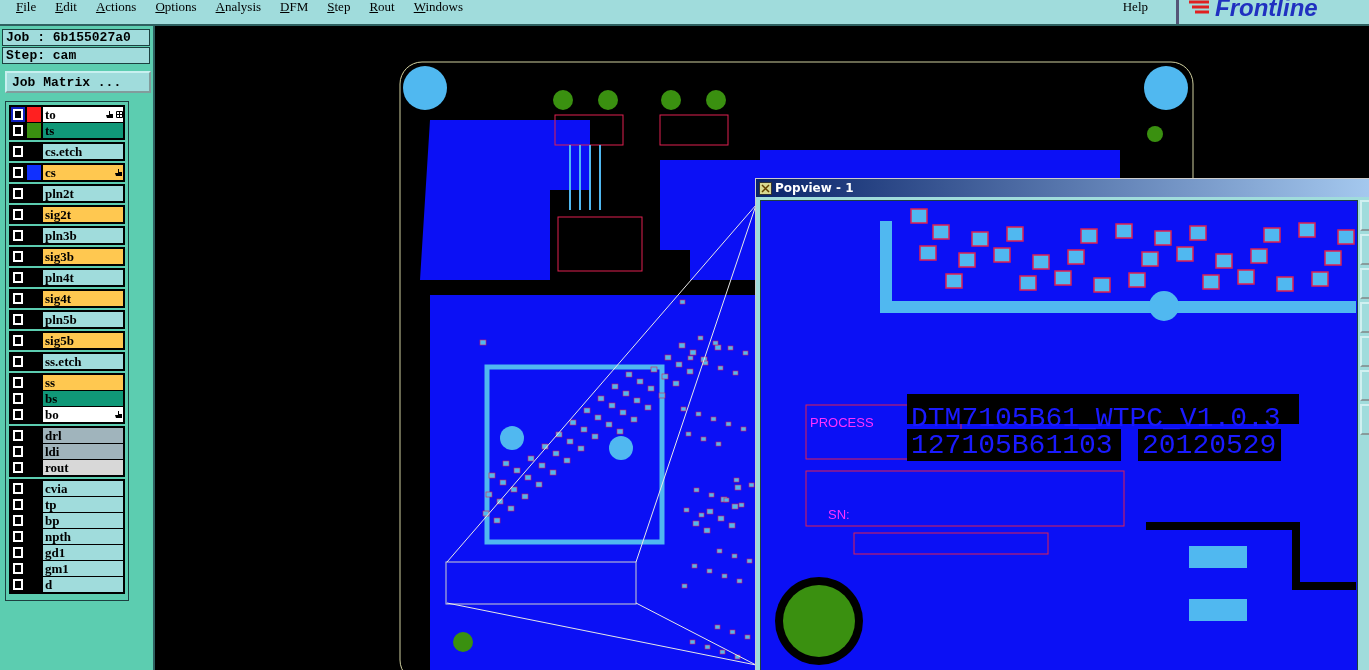 This screenshot has width=1369, height=670. Describe the element at coordinates (294, 6) in the screenshot. I see `menu-item: DFM` at that location.